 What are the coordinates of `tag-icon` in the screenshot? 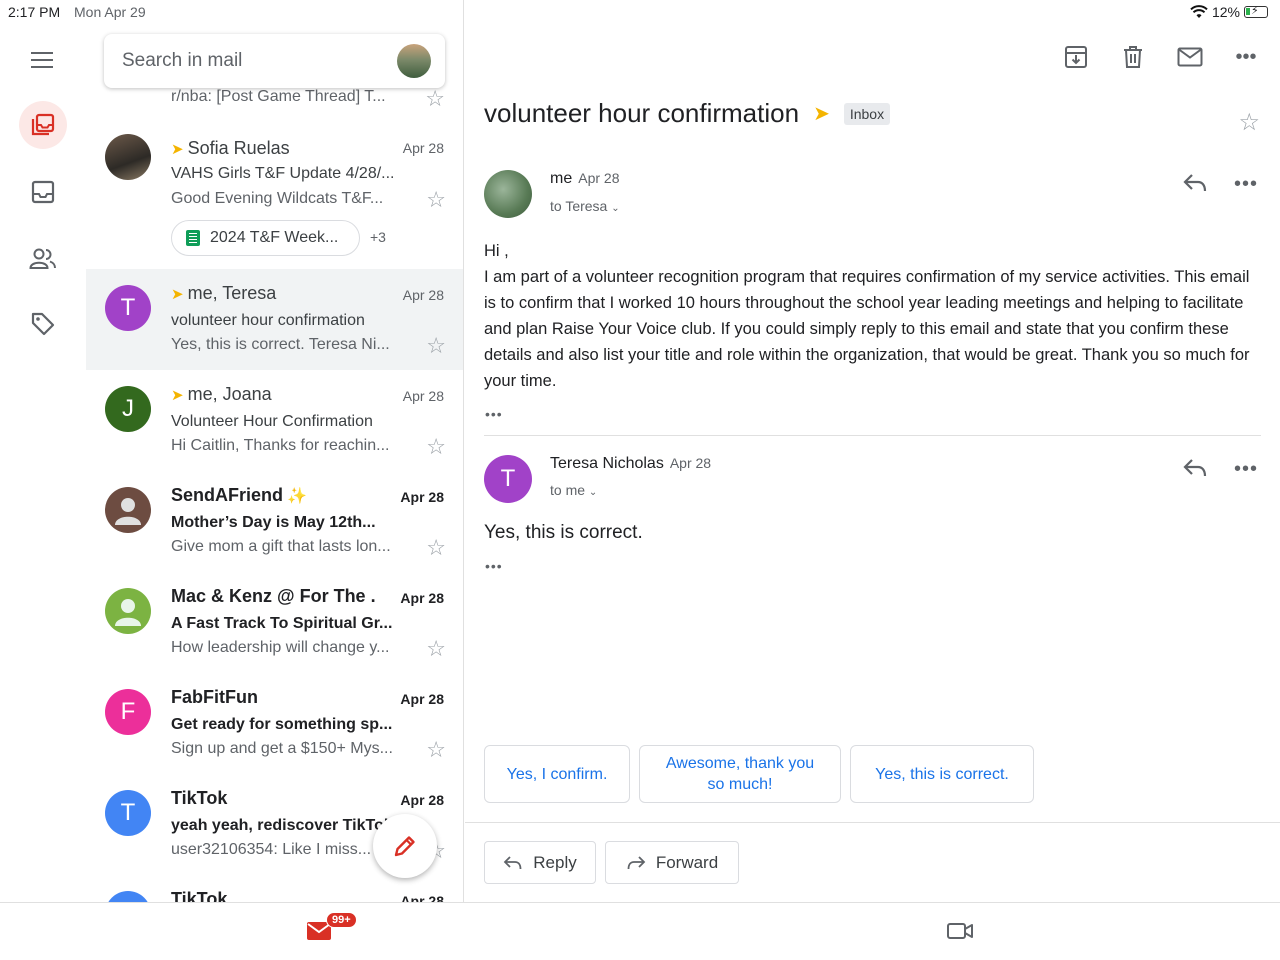 It's located at (43, 324).